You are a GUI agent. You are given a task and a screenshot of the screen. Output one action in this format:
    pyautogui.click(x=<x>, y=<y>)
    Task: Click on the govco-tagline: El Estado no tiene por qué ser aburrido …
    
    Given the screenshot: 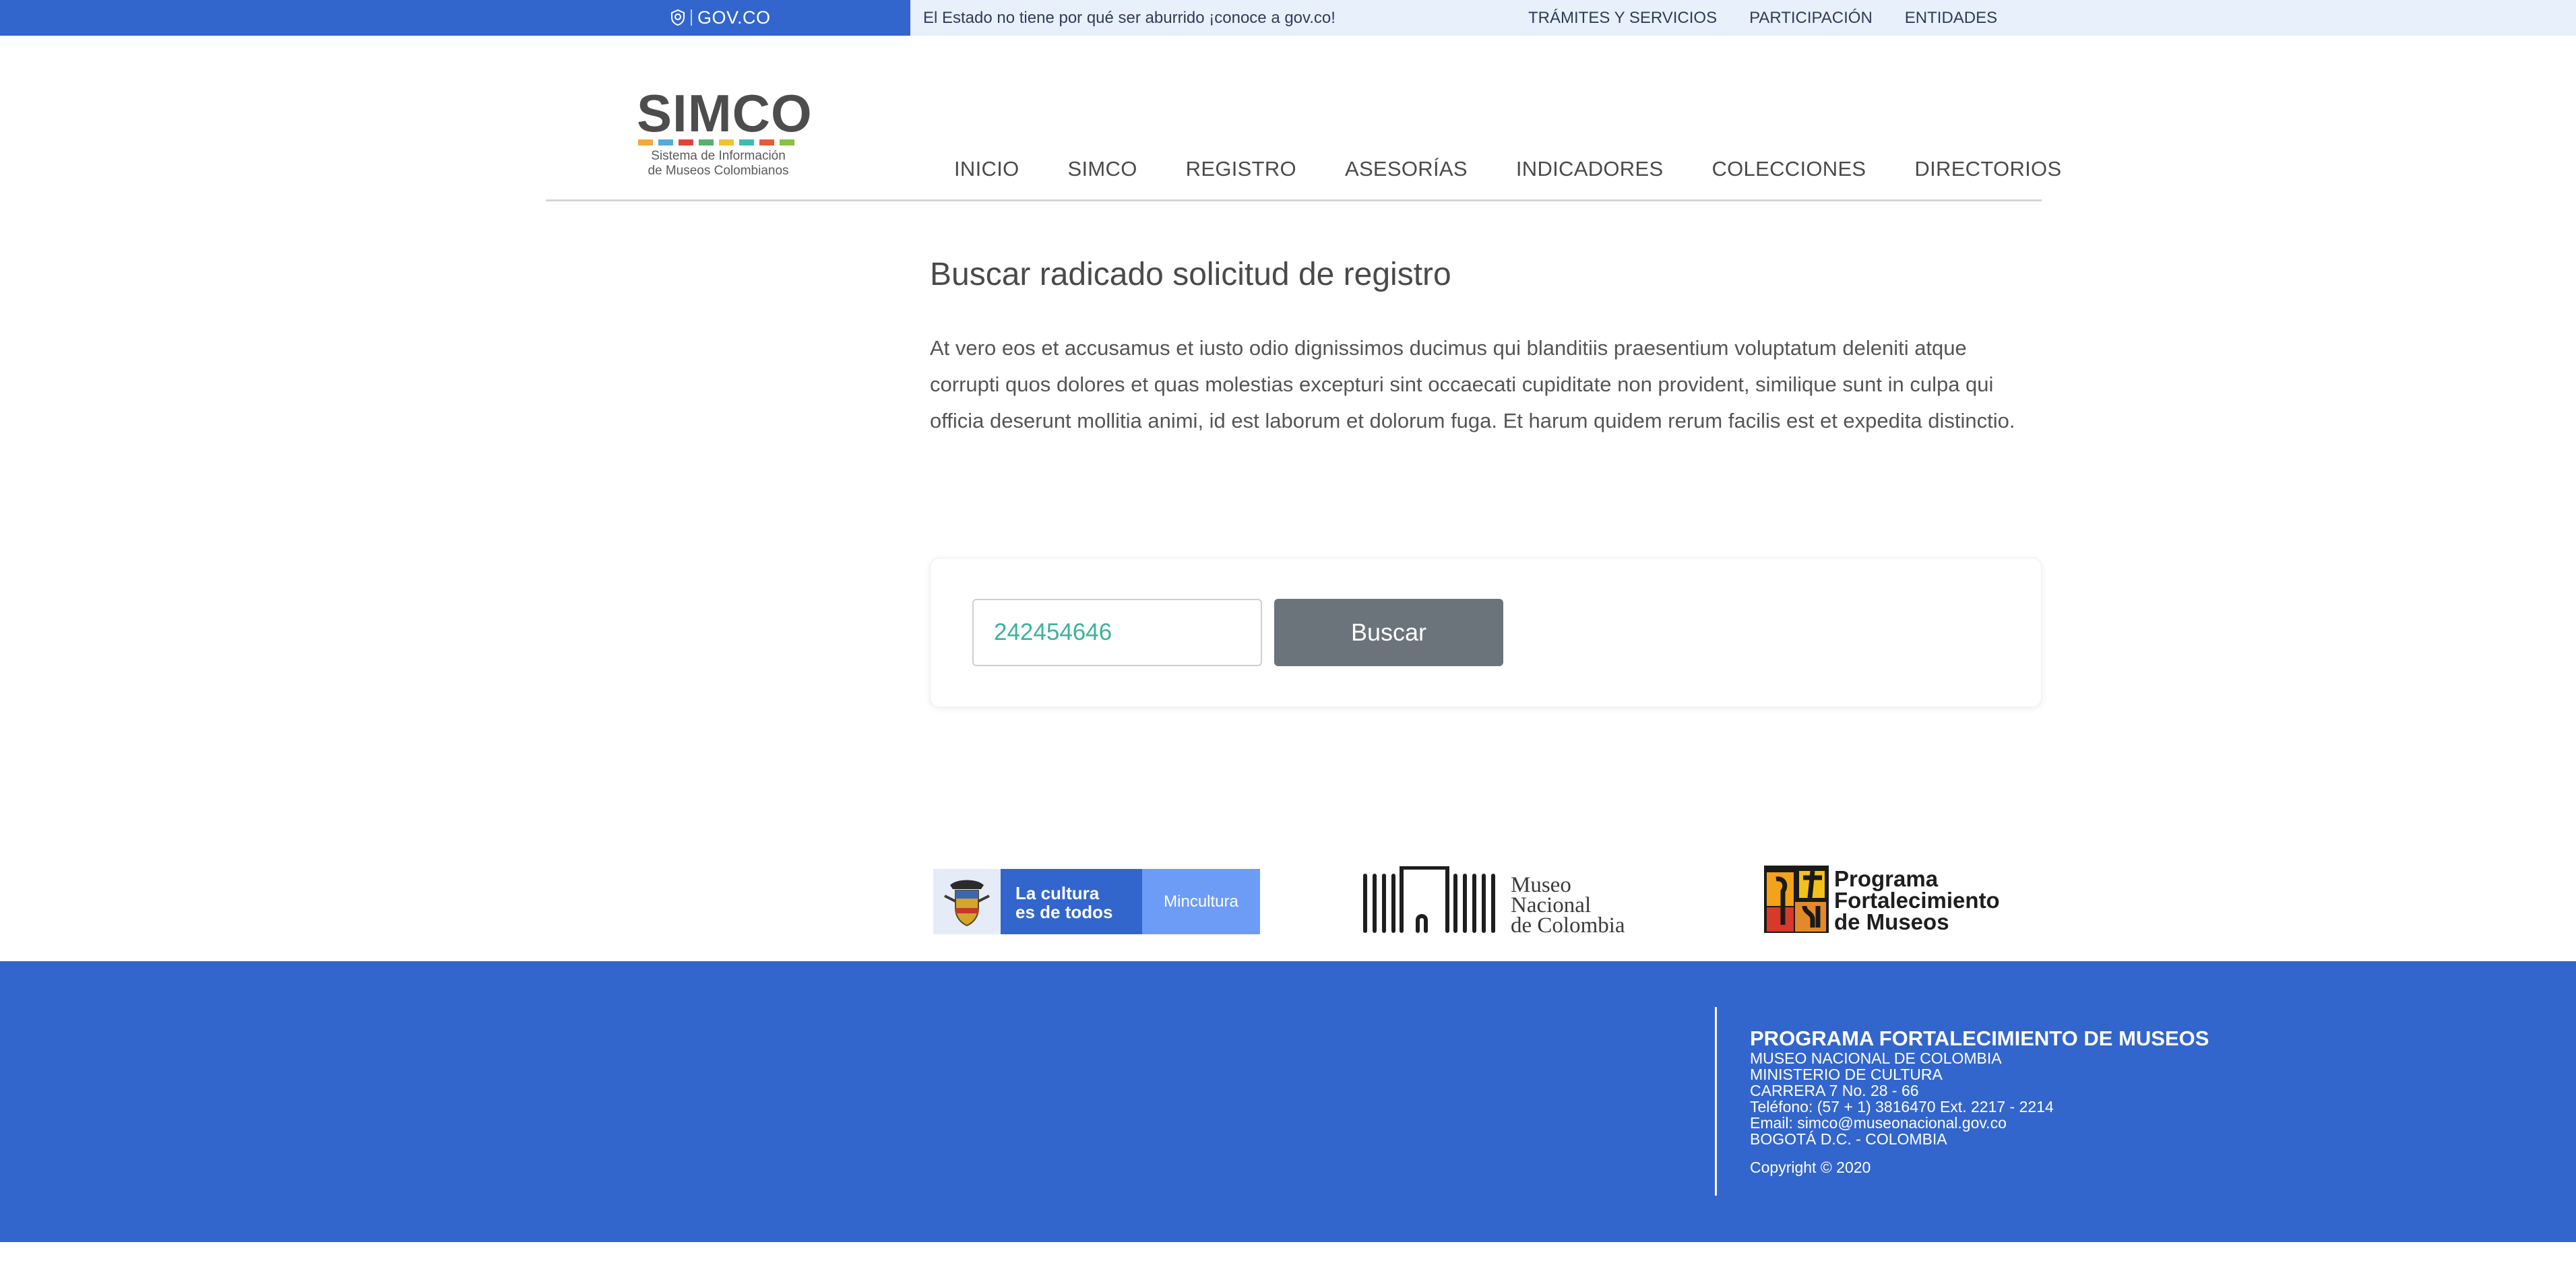 What is the action you would take?
    pyautogui.click(x=1129, y=18)
    